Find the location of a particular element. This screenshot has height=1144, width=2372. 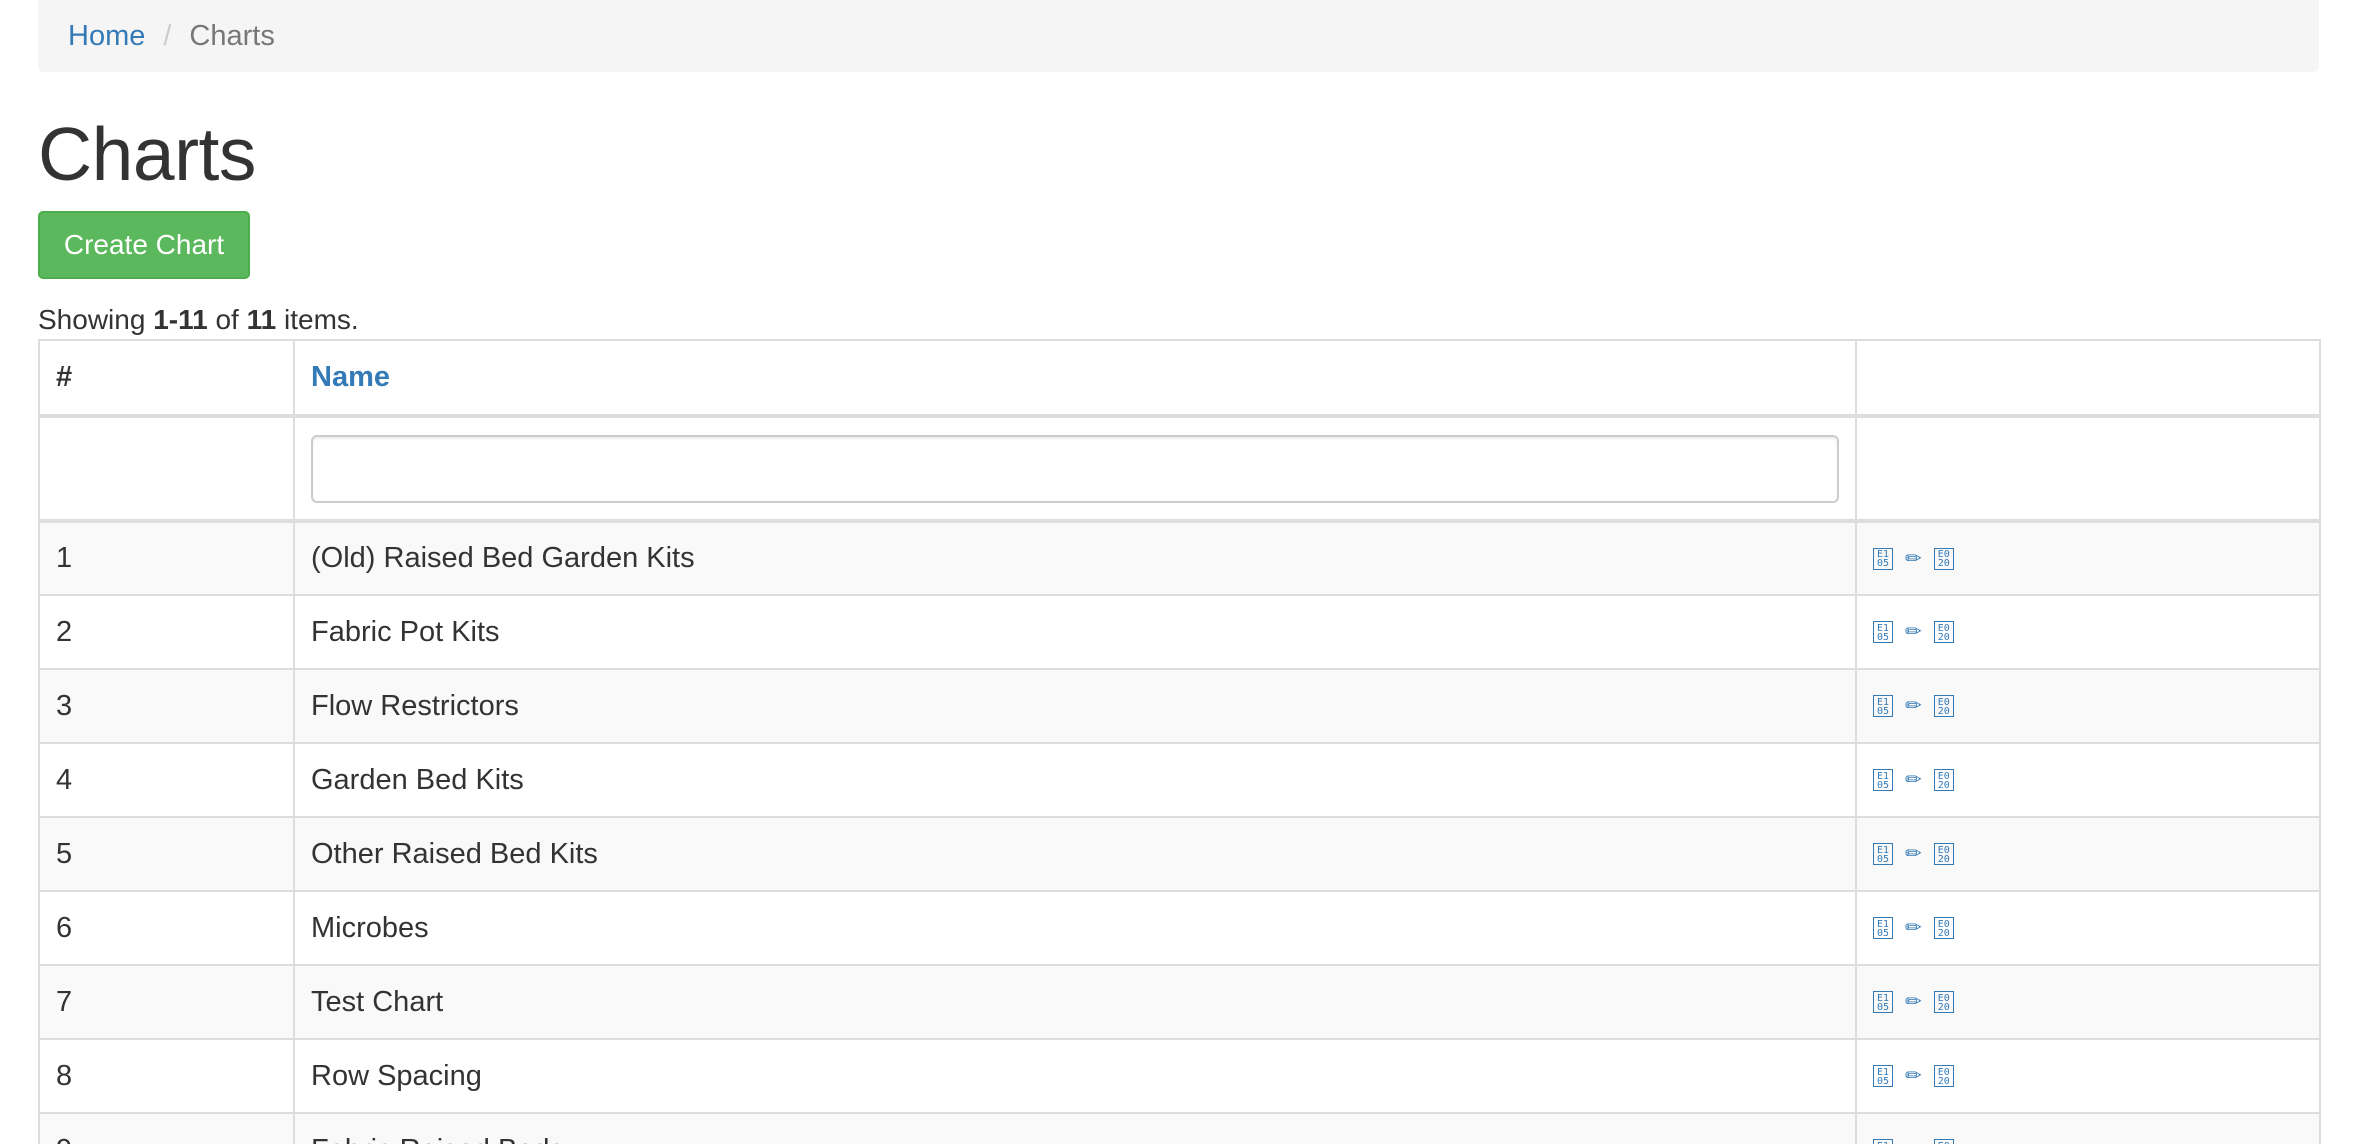

table-row: 6Microbes E105 ✏ E020 is located at coordinates (1179, 928).